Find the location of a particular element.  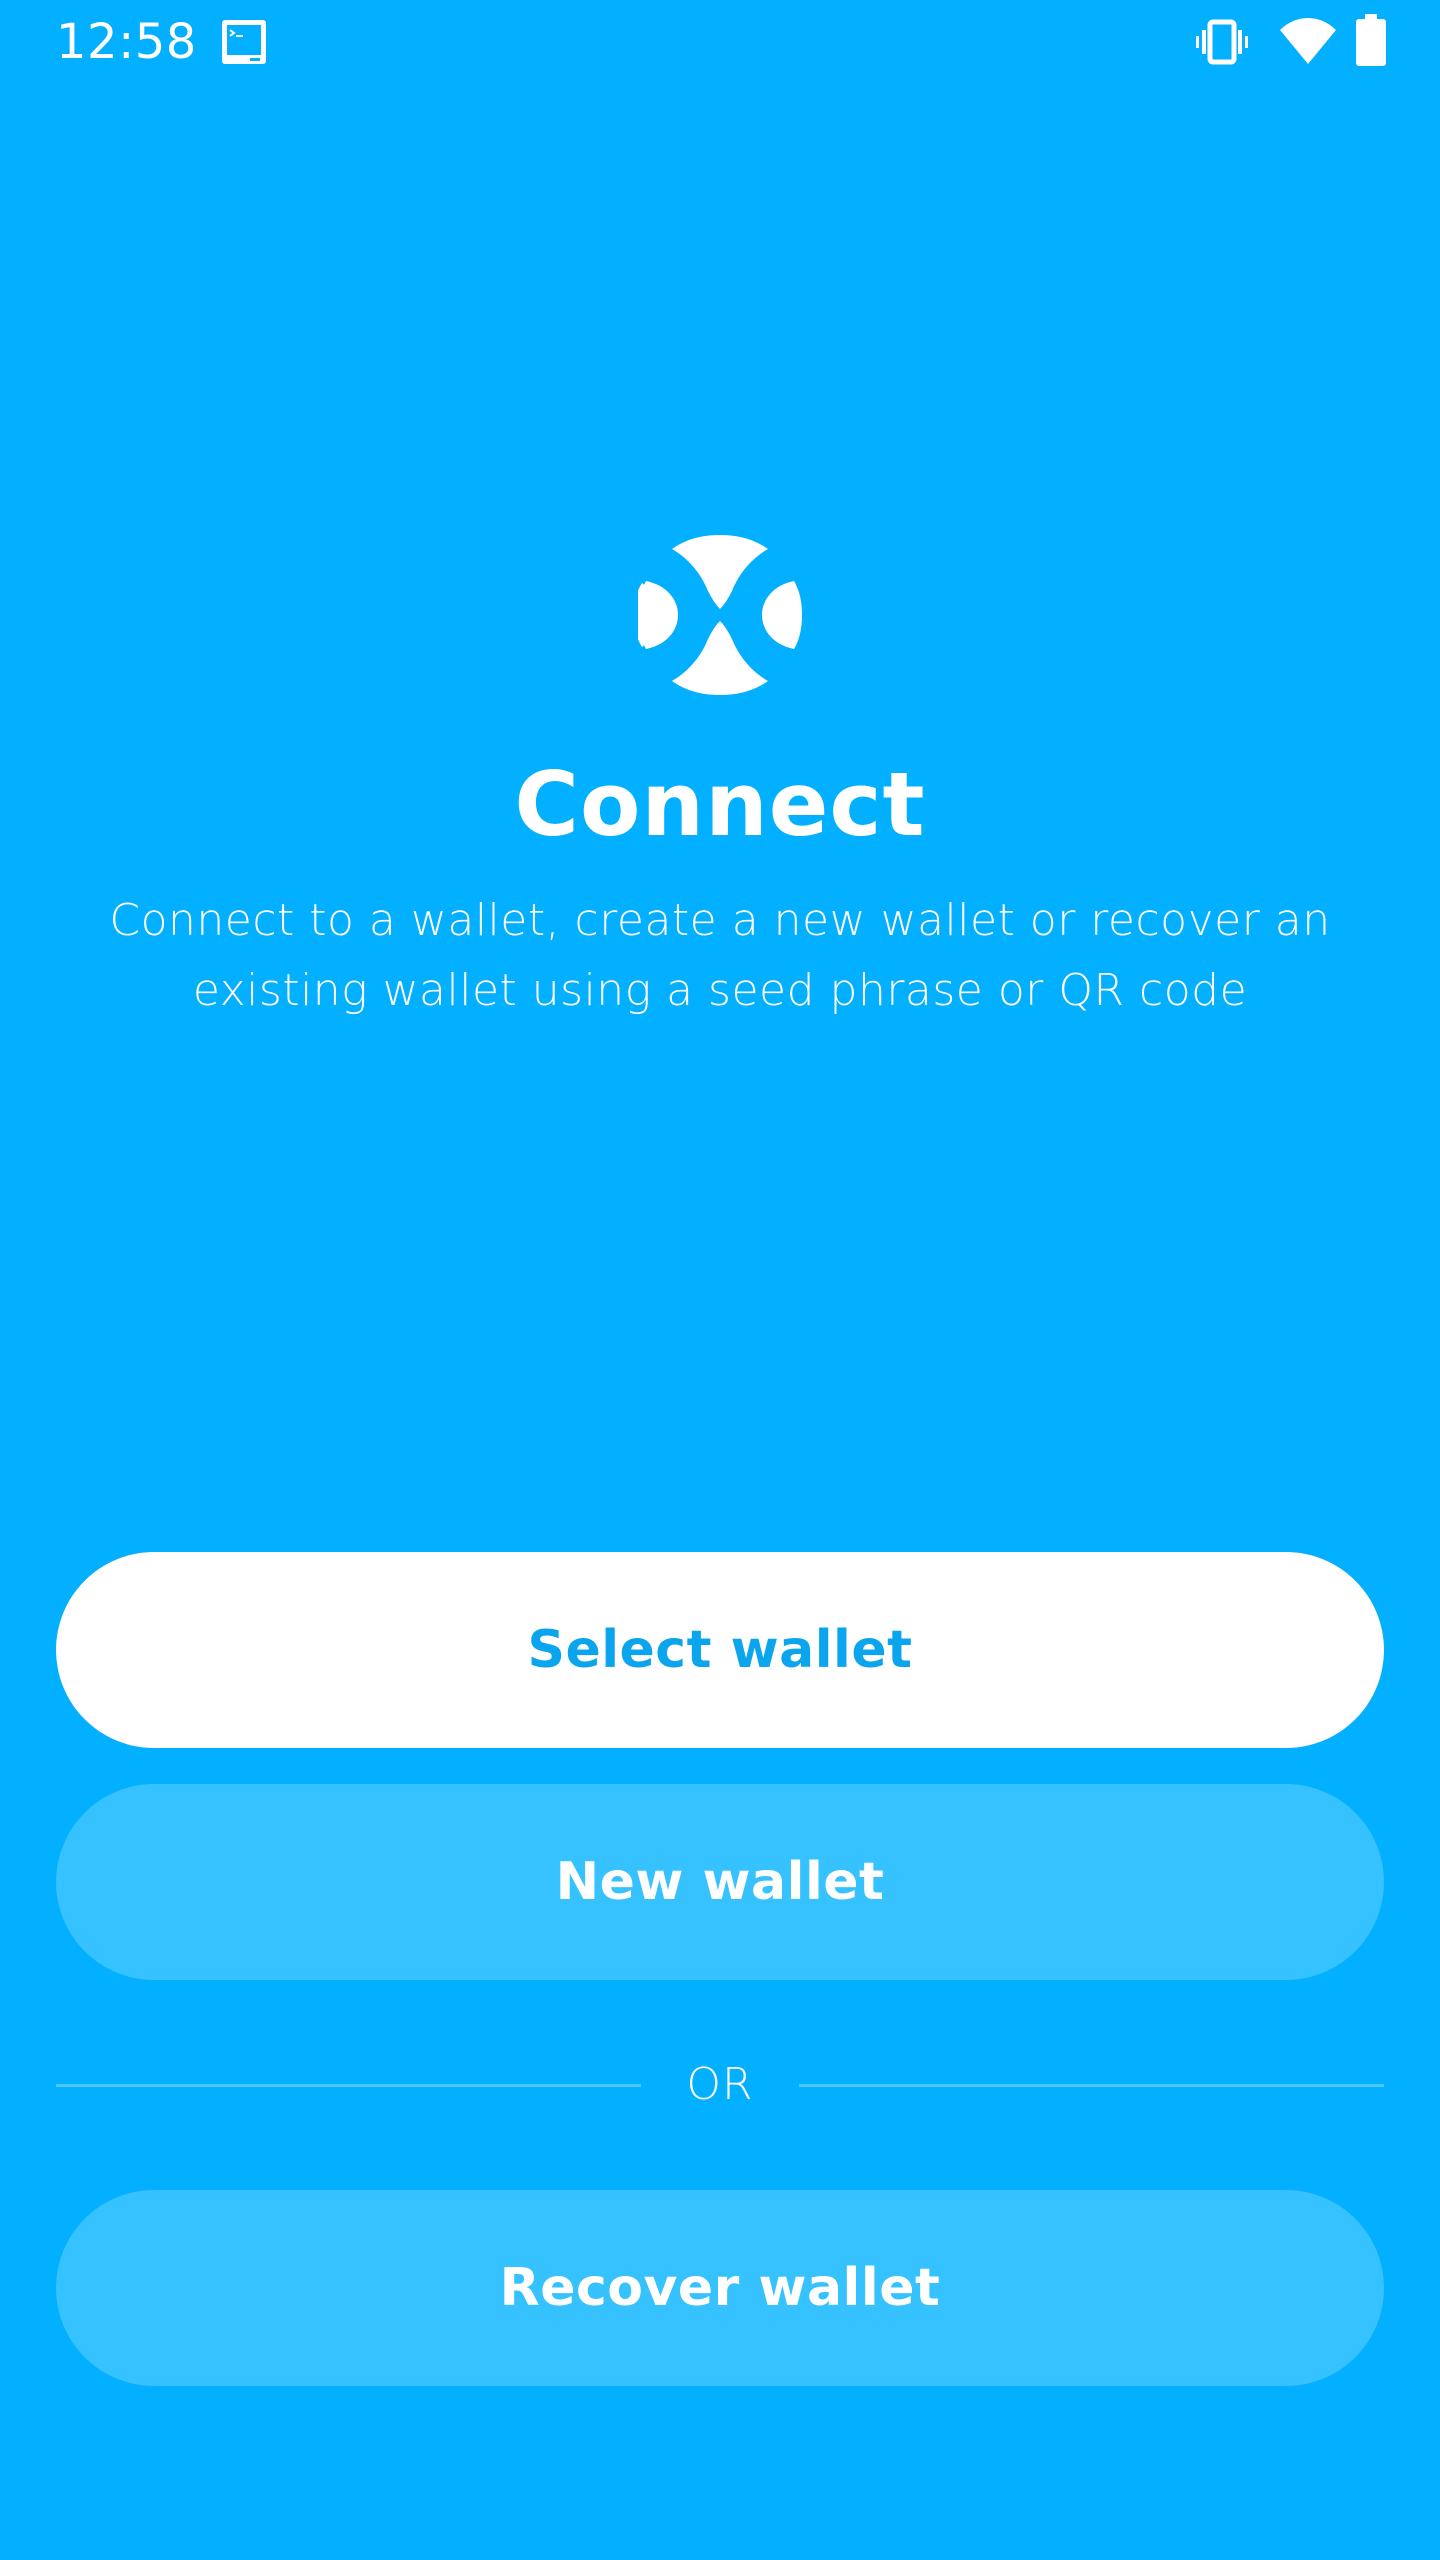

terminal-icon is located at coordinates (244, 42).